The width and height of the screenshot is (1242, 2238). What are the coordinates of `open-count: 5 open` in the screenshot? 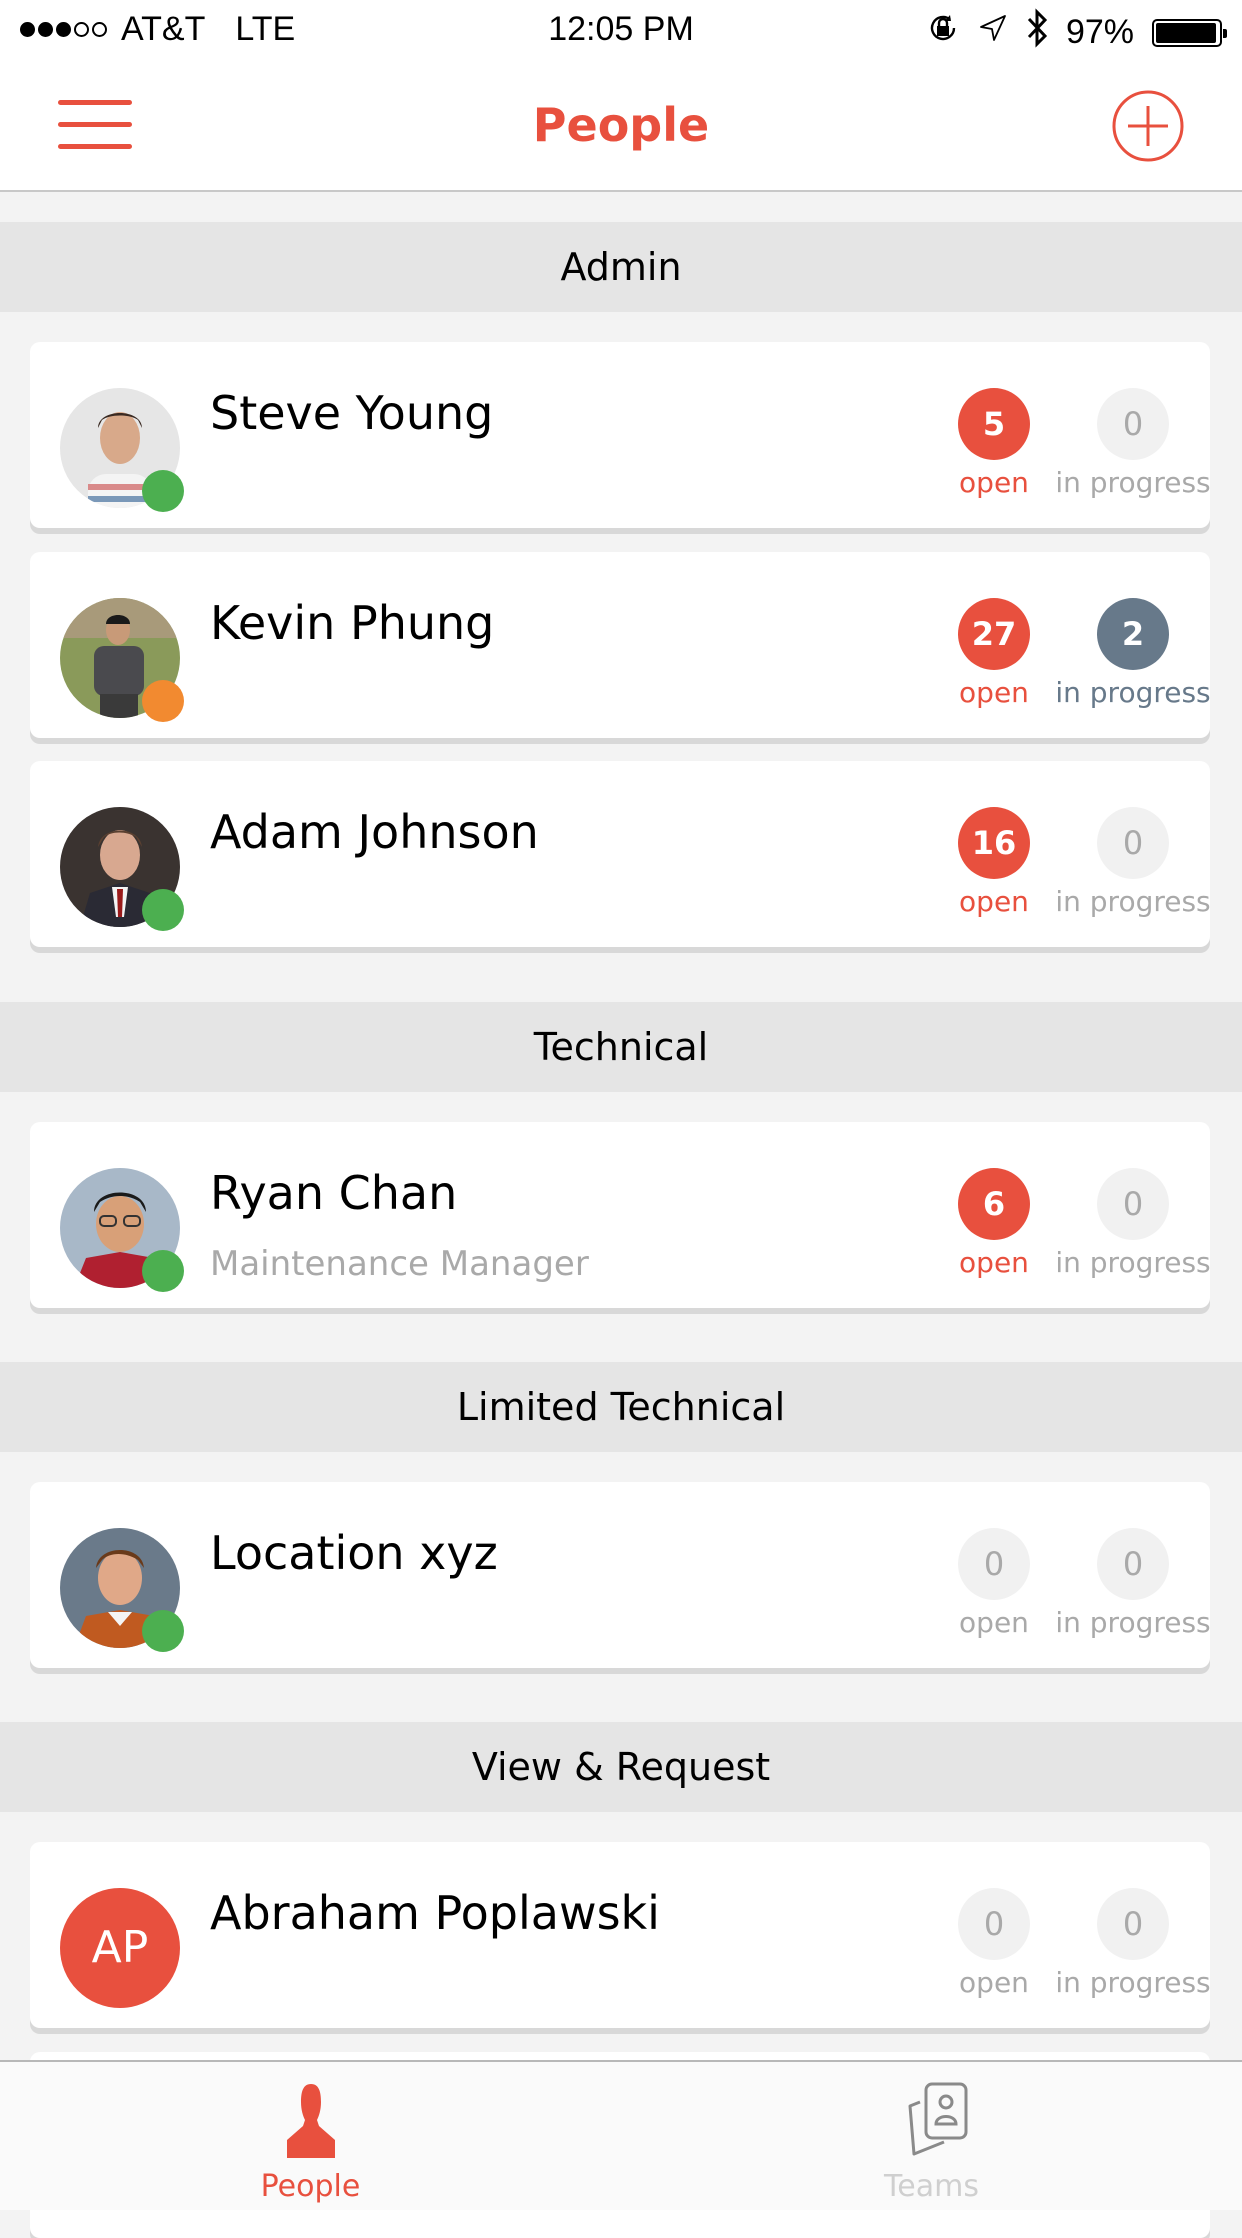 It's located at (994, 443).